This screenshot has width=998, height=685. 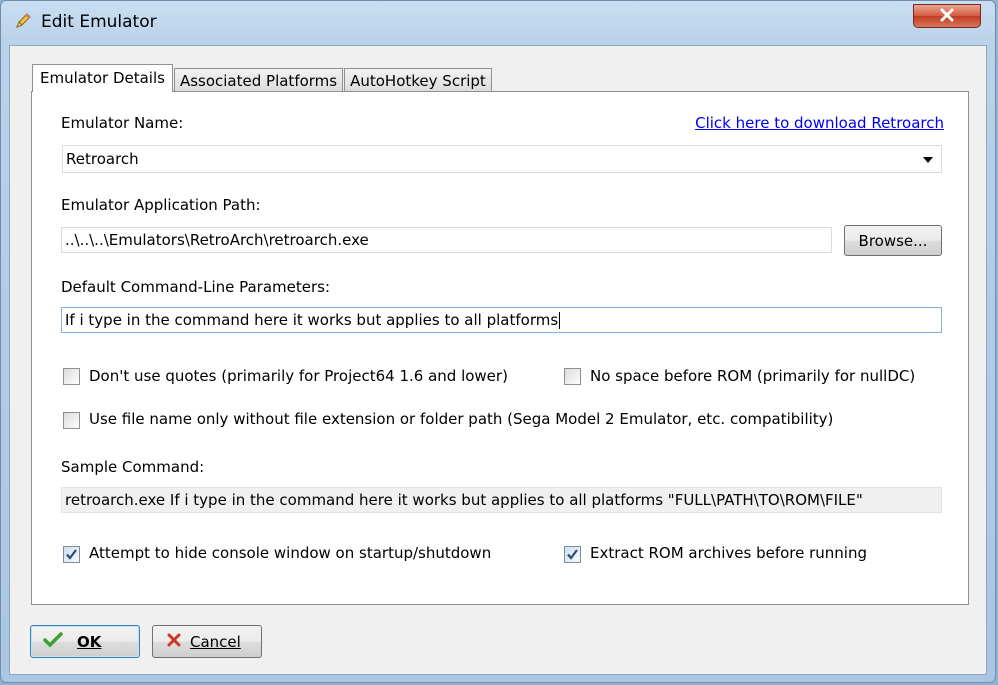 What do you see at coordinates (819, 123) in the screenshot?
I see `download-retroarch-link: Click here to download Retroarch` at bounding box center [819, 123].